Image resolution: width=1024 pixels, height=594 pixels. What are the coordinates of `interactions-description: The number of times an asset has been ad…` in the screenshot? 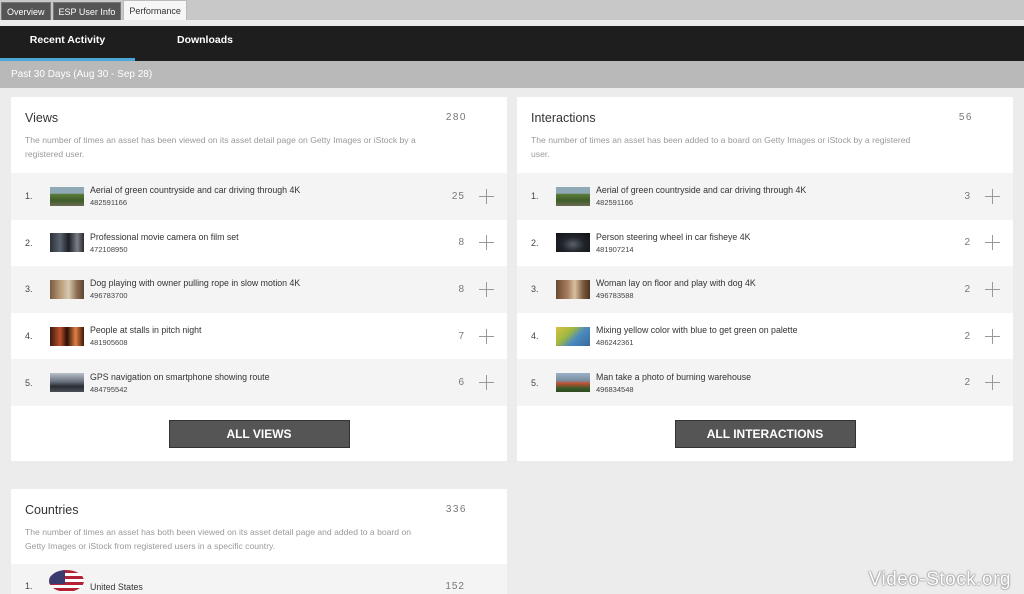 It's located at (721, 147).